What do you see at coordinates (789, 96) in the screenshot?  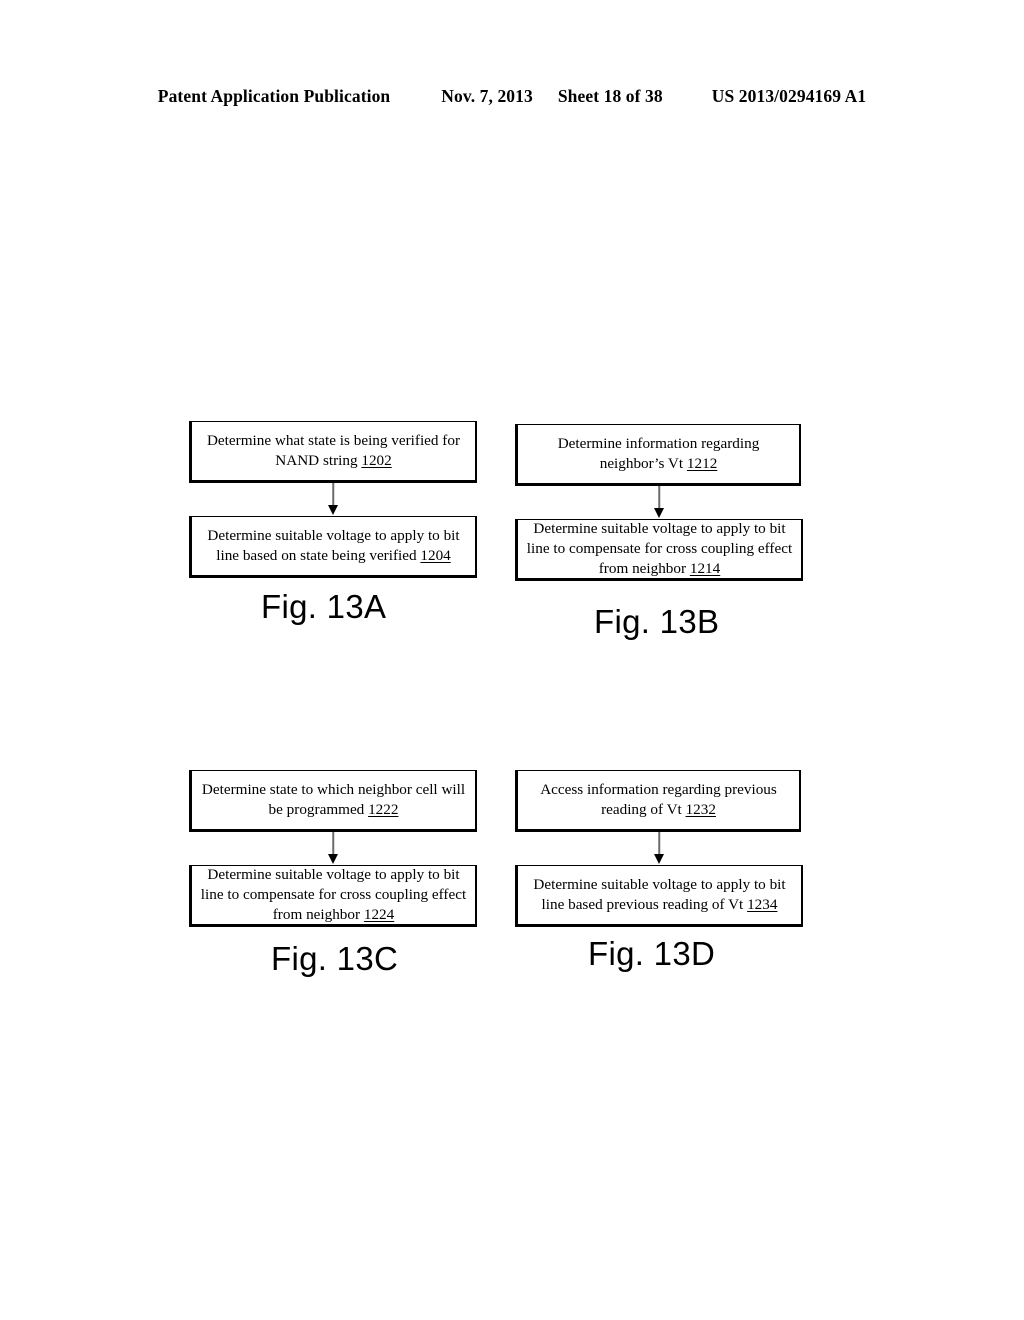 I see `header-patent-number: US 2013/0294169 A1` at bounding box center [789, 96].